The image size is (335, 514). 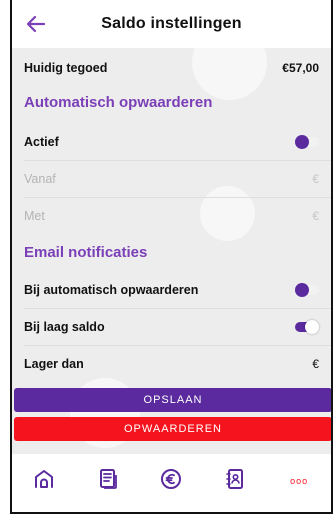 What do you see at coordinates (171, 179) in the screenshot?
I see `from-row: Vanaf €` at bounding box center [171, 179].